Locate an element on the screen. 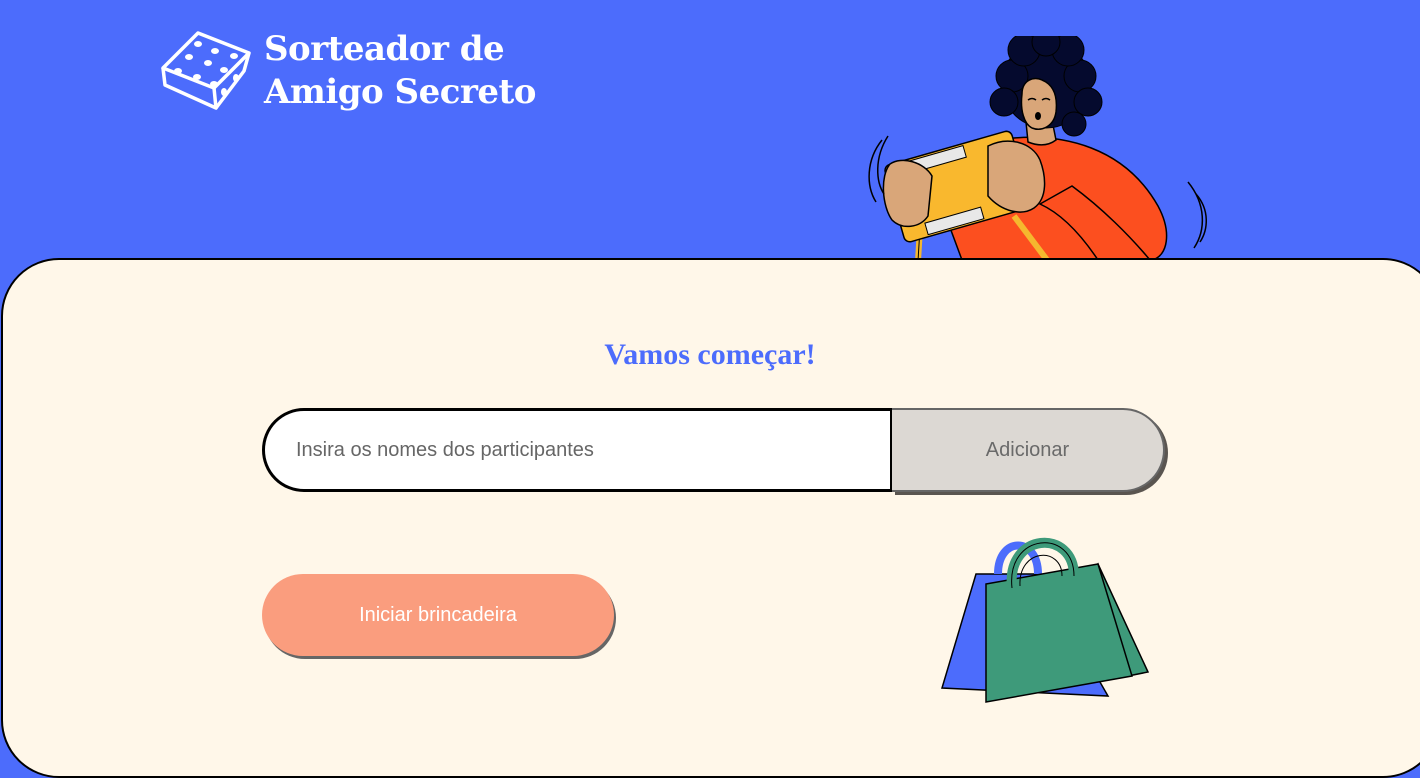 Image resolution: width=1420 pixels, height=778 pixels. app-title-line1: Sorteador de is located at coordinates (384, 49).